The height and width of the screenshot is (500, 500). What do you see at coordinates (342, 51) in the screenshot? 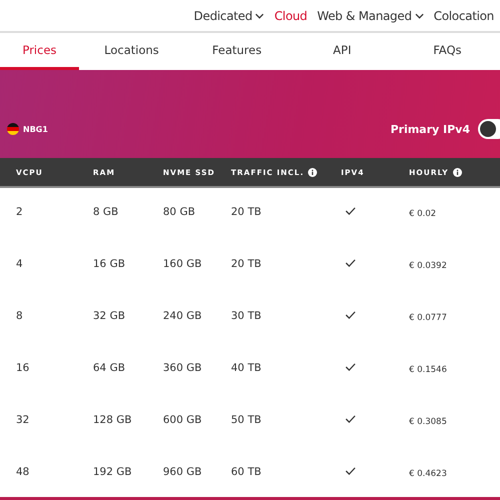
I see `tab: API` at bounding box center [342, 51].